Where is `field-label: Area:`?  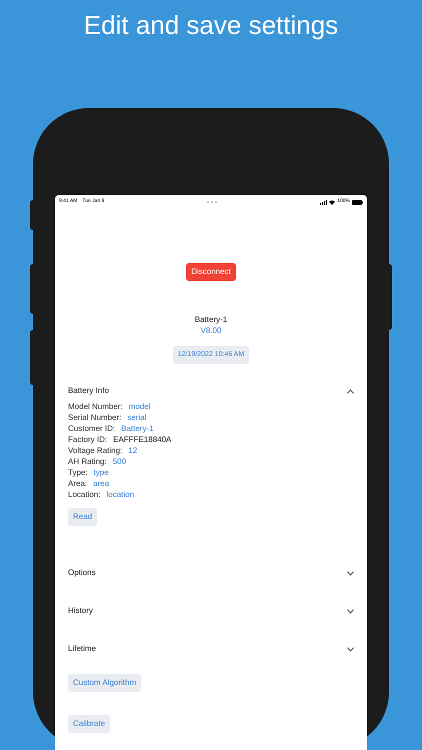
field-label: Area: is located at coordinates (78, 483).